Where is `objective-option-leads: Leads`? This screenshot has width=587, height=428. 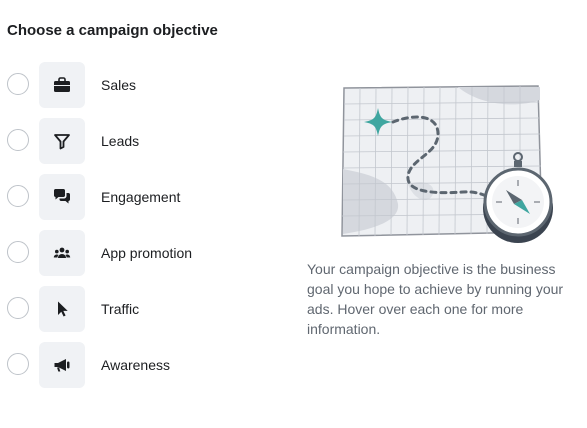
objective-option-leads: Leads is located at coordinates (137, 141).